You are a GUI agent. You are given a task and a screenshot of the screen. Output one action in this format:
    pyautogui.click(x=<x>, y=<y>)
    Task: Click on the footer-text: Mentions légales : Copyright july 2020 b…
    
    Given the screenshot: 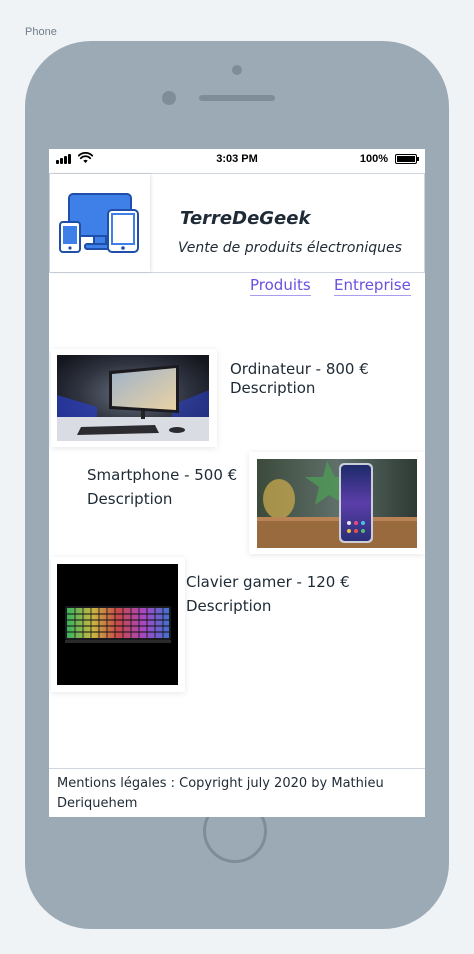 What is the action you would take?
    pyautogui.click(x=220, y=793)
    